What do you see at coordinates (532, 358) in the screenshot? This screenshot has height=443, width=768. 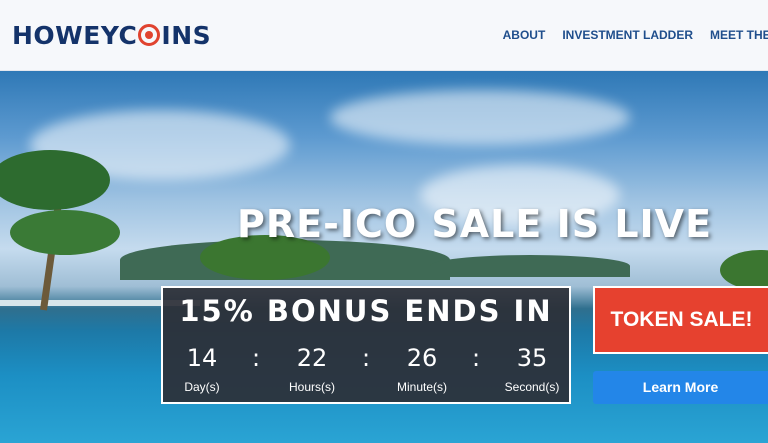 I see `seconds-value: 35` at bounding box center [532, 358].